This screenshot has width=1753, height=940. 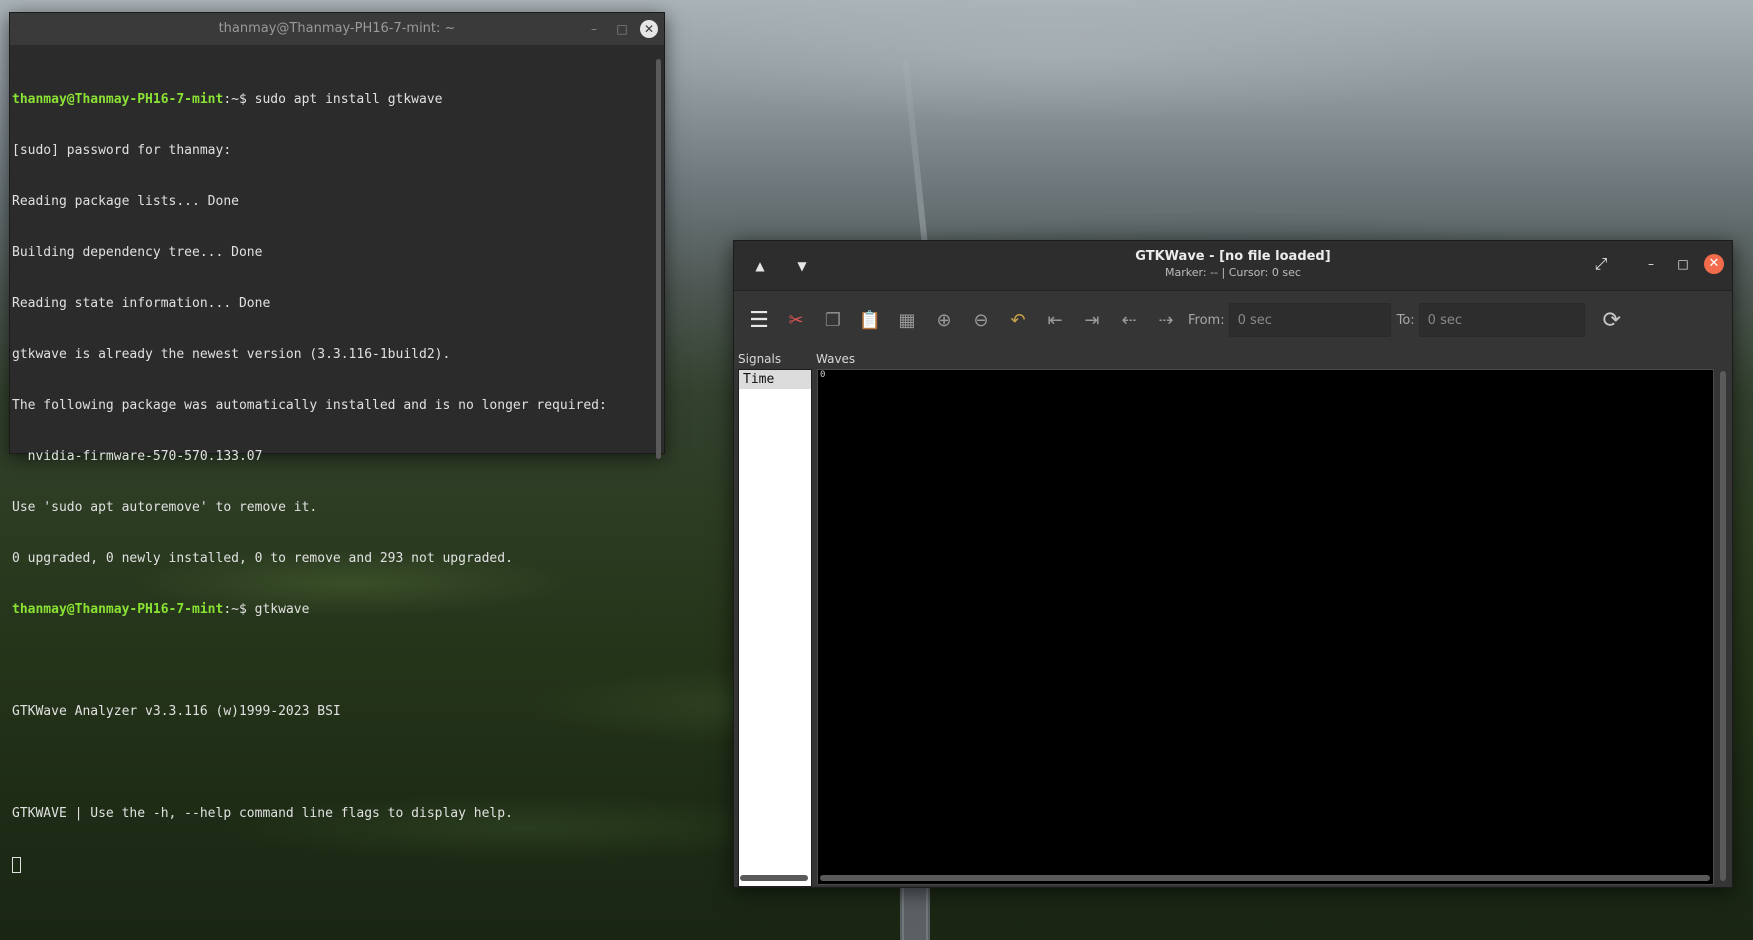 What do you see at coordinates (658, 259) in the screenshot?
I see `terminal-scrollbar` at bounding box center [658, 259].